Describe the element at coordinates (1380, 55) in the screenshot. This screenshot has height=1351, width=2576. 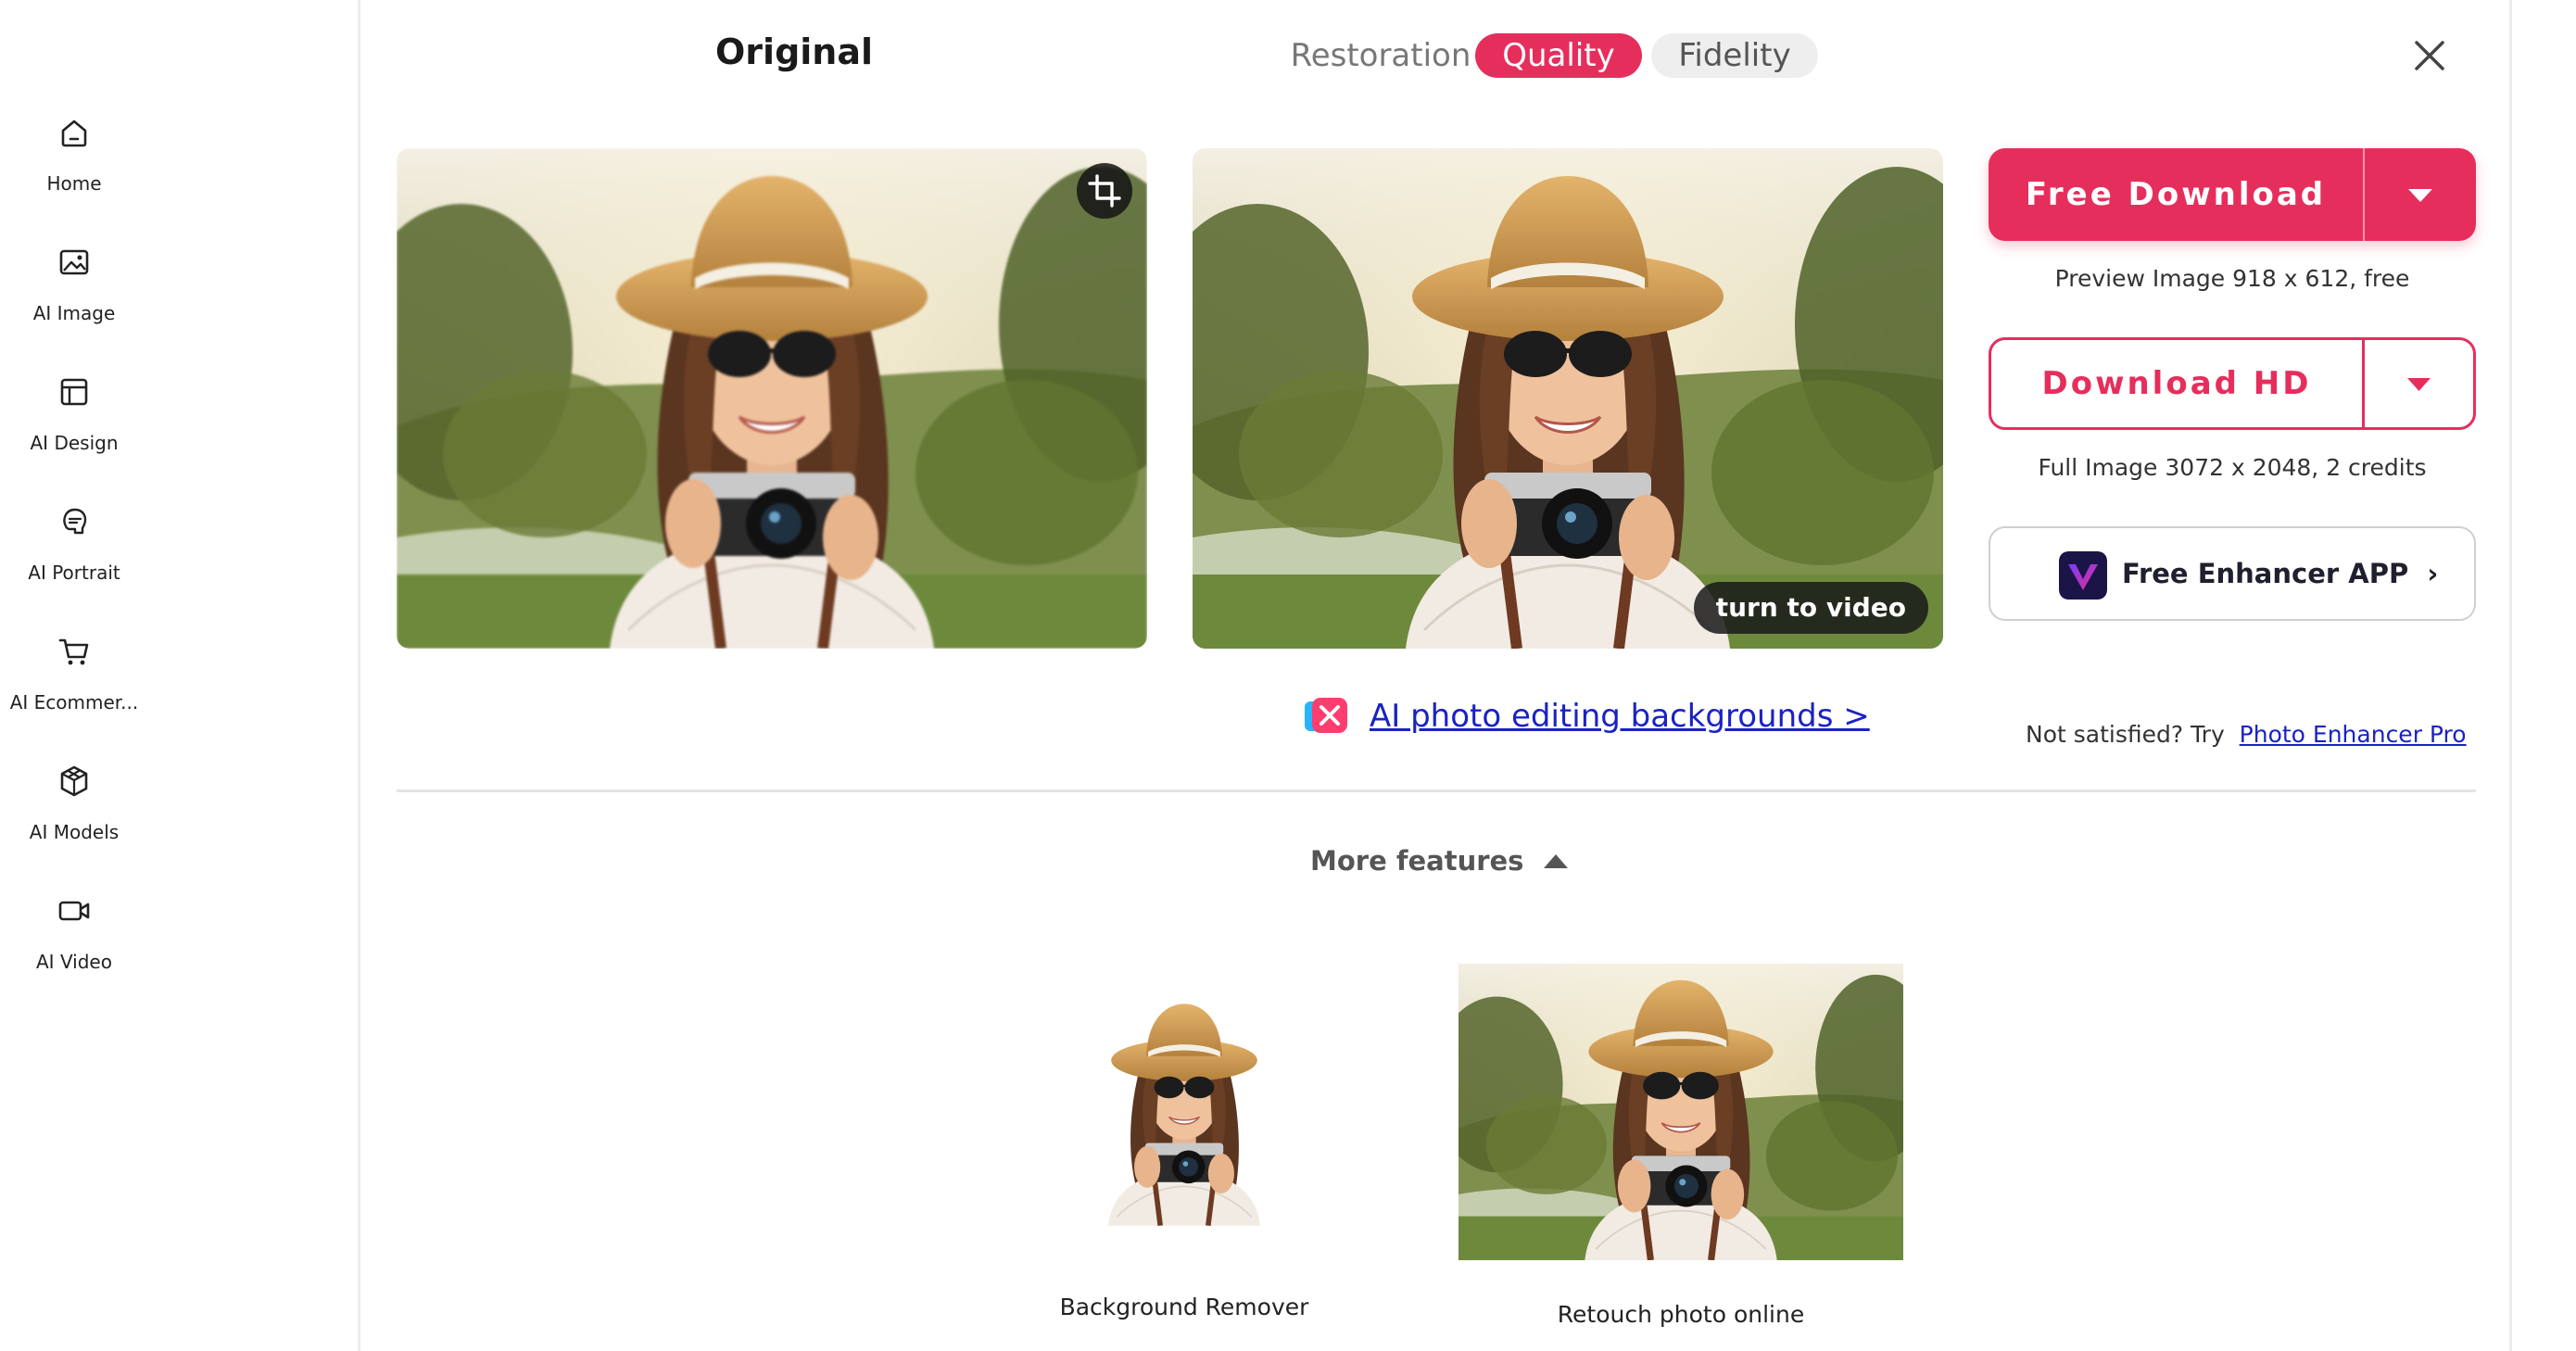
I see `tab-restoration: Restoration` at that location.